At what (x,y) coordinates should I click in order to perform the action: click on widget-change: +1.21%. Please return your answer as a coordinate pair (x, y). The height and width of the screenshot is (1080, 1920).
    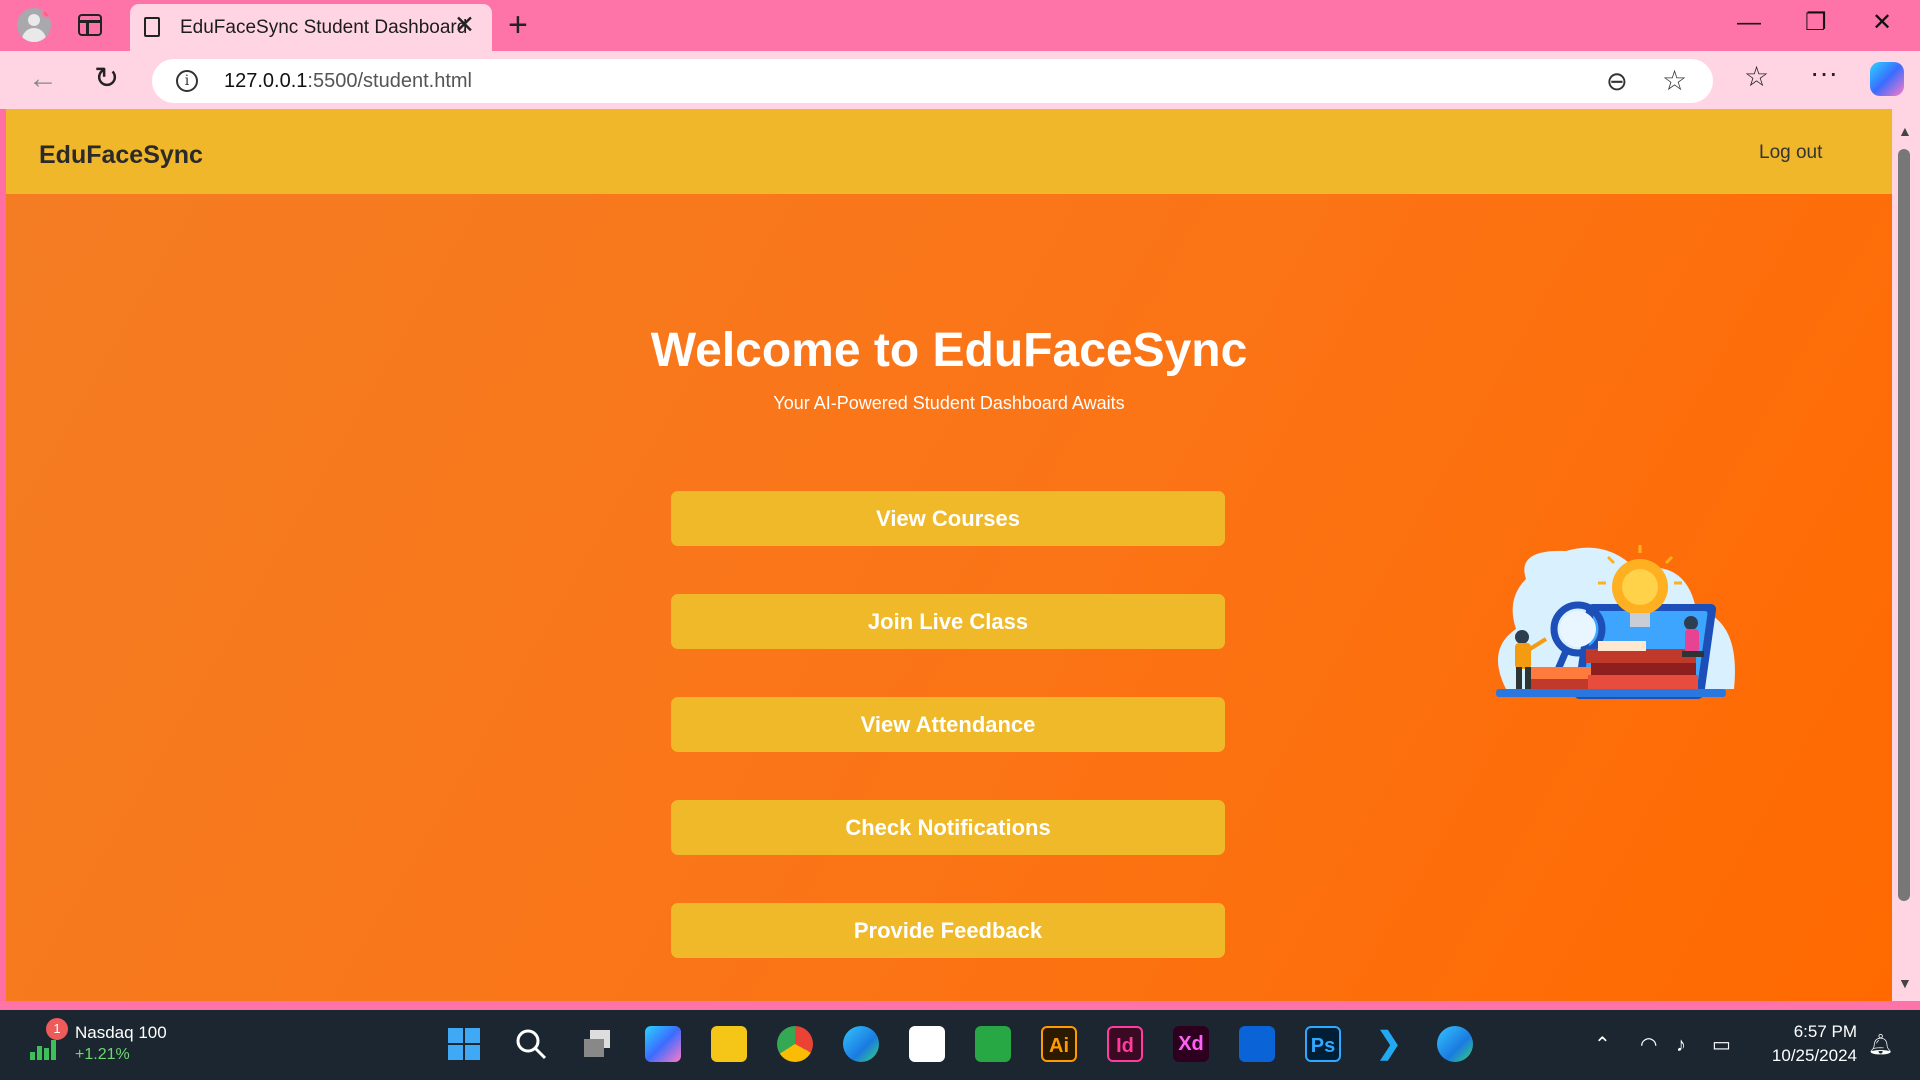
    Looking at the image, I should click on (102, 1054).